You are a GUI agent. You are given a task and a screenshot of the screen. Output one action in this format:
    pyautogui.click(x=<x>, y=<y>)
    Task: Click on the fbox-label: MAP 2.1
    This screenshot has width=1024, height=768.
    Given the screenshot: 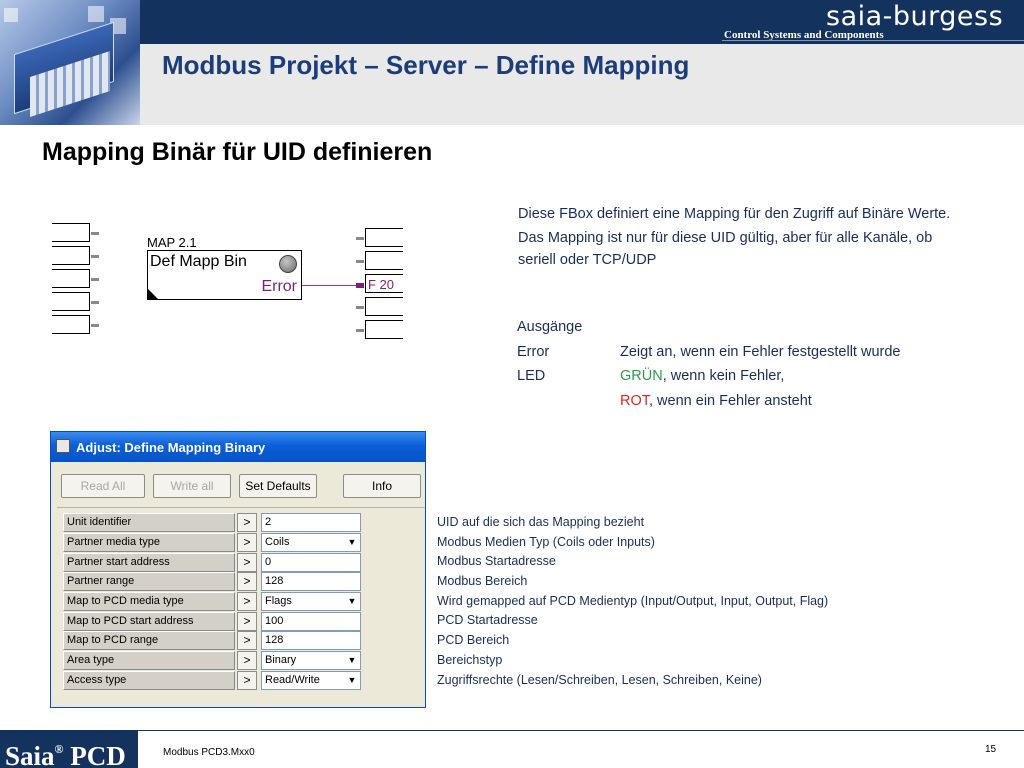 What is the action you would take?
    pyautogui.click(x=172, y=242)
    